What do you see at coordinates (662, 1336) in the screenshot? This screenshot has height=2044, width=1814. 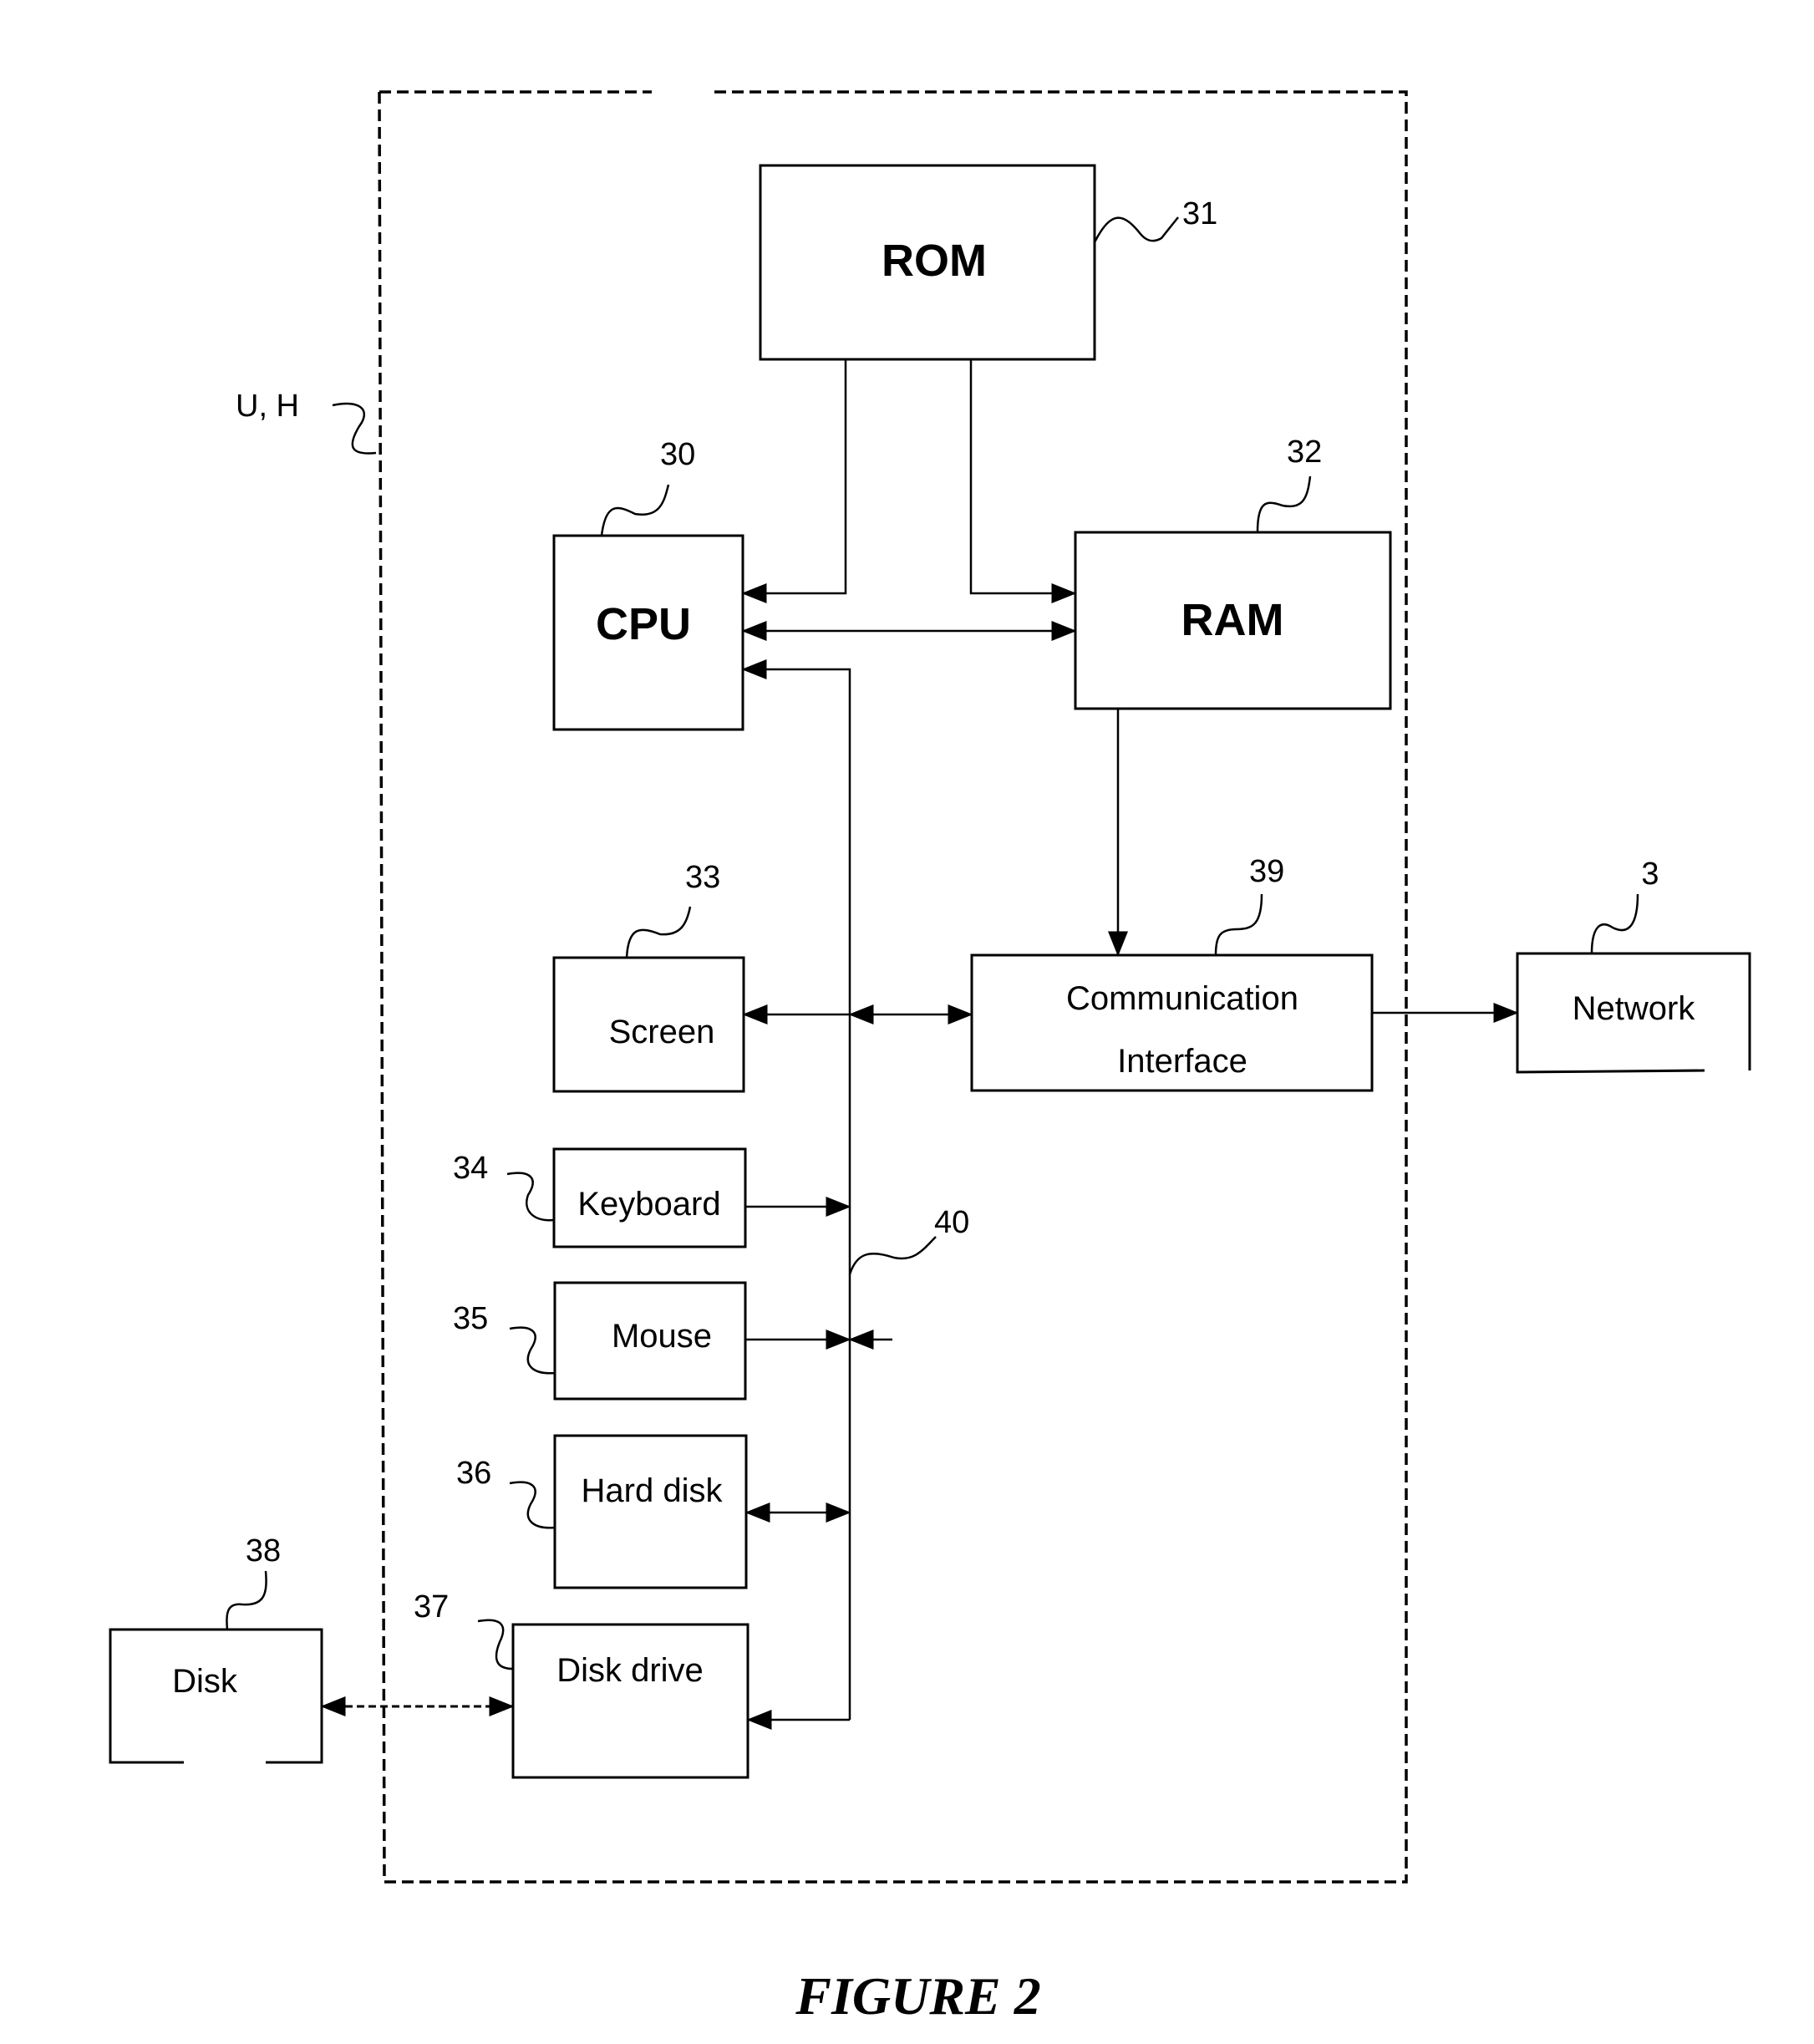 I see `mouse-label: Mouse` at bounding box center [662, 1336].